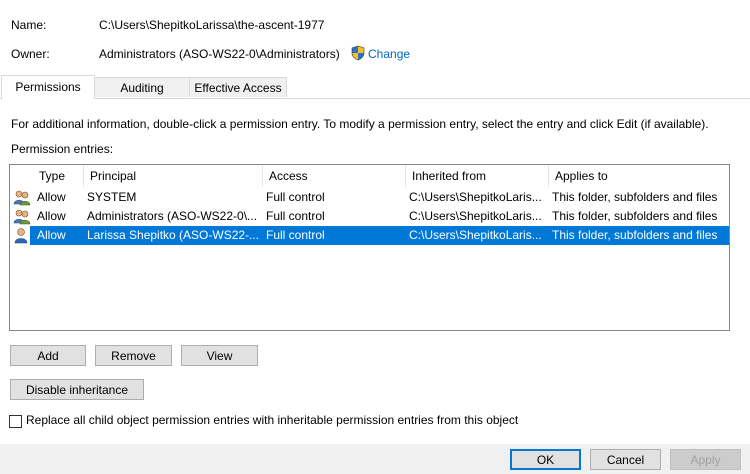  Describe the element at coordinates (15, 421) in the screenshot. I see `replace-child-permissions-checkbox` at that location.